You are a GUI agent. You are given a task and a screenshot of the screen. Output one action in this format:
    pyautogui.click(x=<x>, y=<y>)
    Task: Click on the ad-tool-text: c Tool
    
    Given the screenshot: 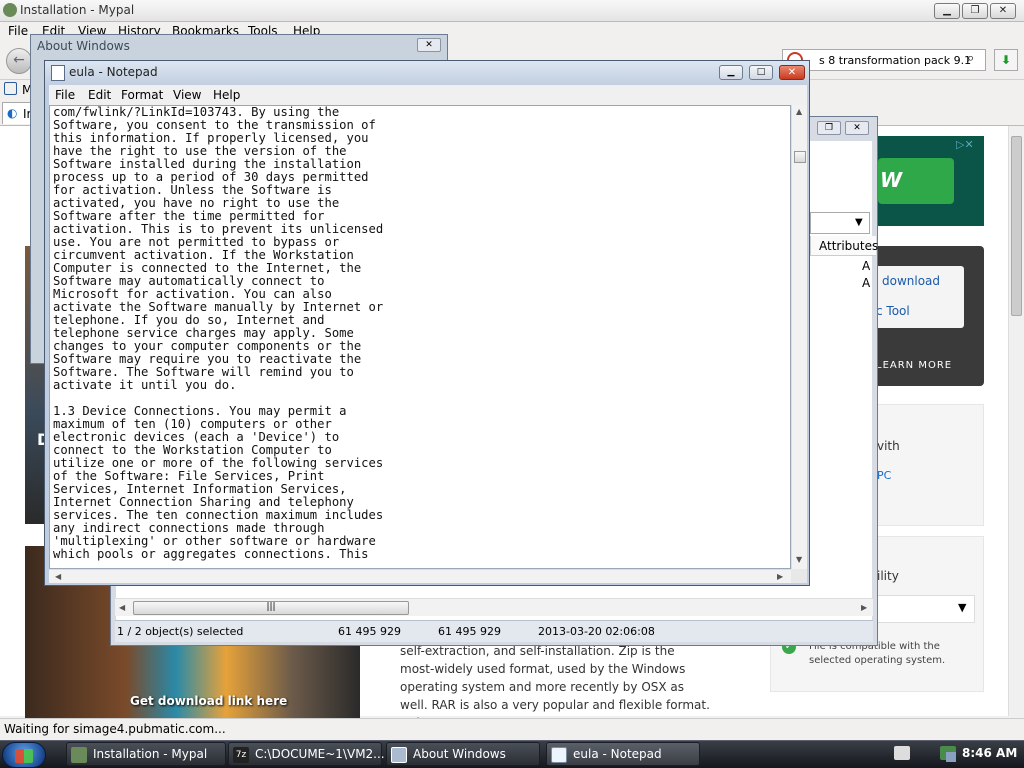 What is the action you would take?
    pyautogui.click(x=893, y=311)
    